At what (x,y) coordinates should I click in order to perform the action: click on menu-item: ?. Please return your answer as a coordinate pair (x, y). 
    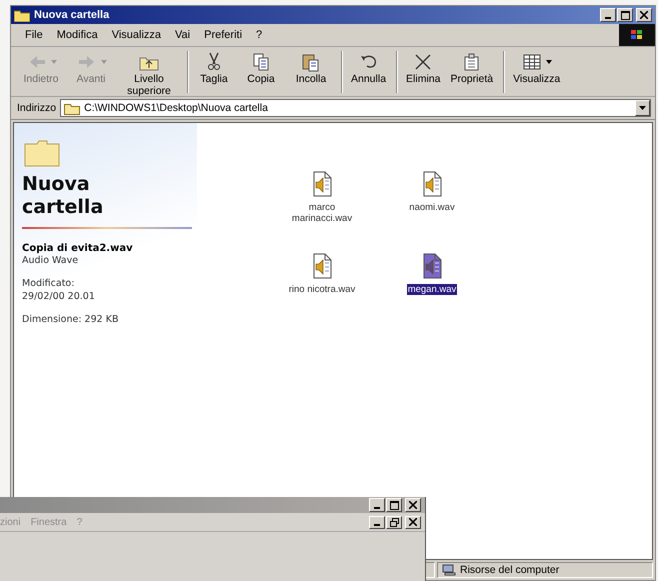
    Looking at the image, I should click on (259, 35).